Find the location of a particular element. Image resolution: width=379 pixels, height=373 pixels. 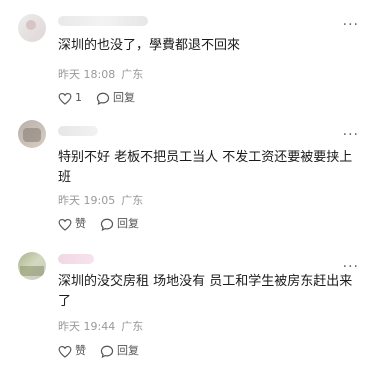

comment-meta: 昨天 18:08 广东 is located at coordinates (100, 75).